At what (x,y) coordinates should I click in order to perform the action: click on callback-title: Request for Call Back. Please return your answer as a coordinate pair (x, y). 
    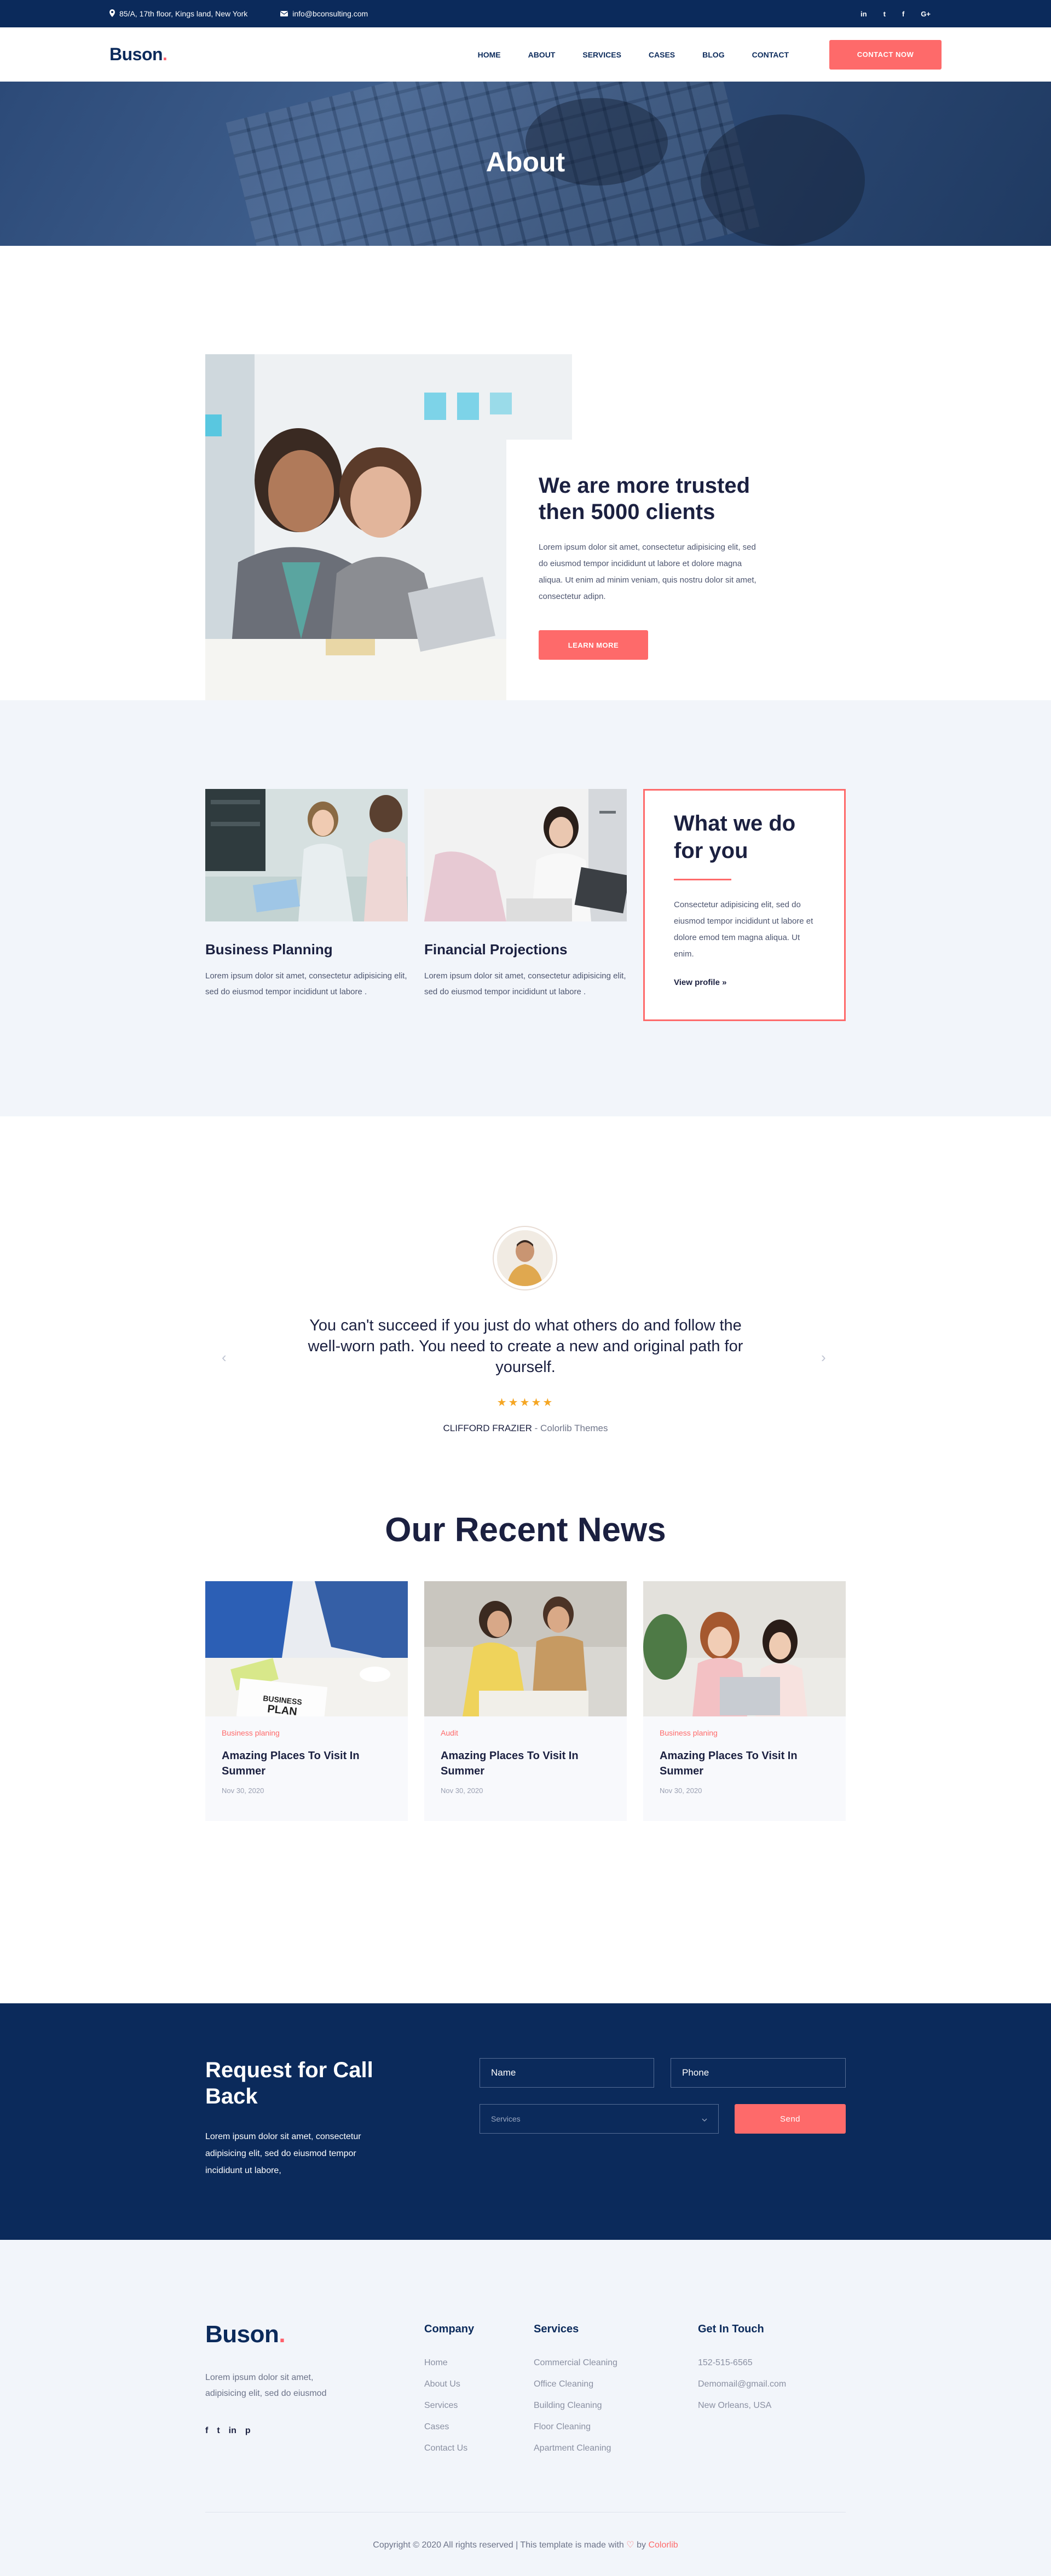
    Looking at the image, I should click on (289, 2083).